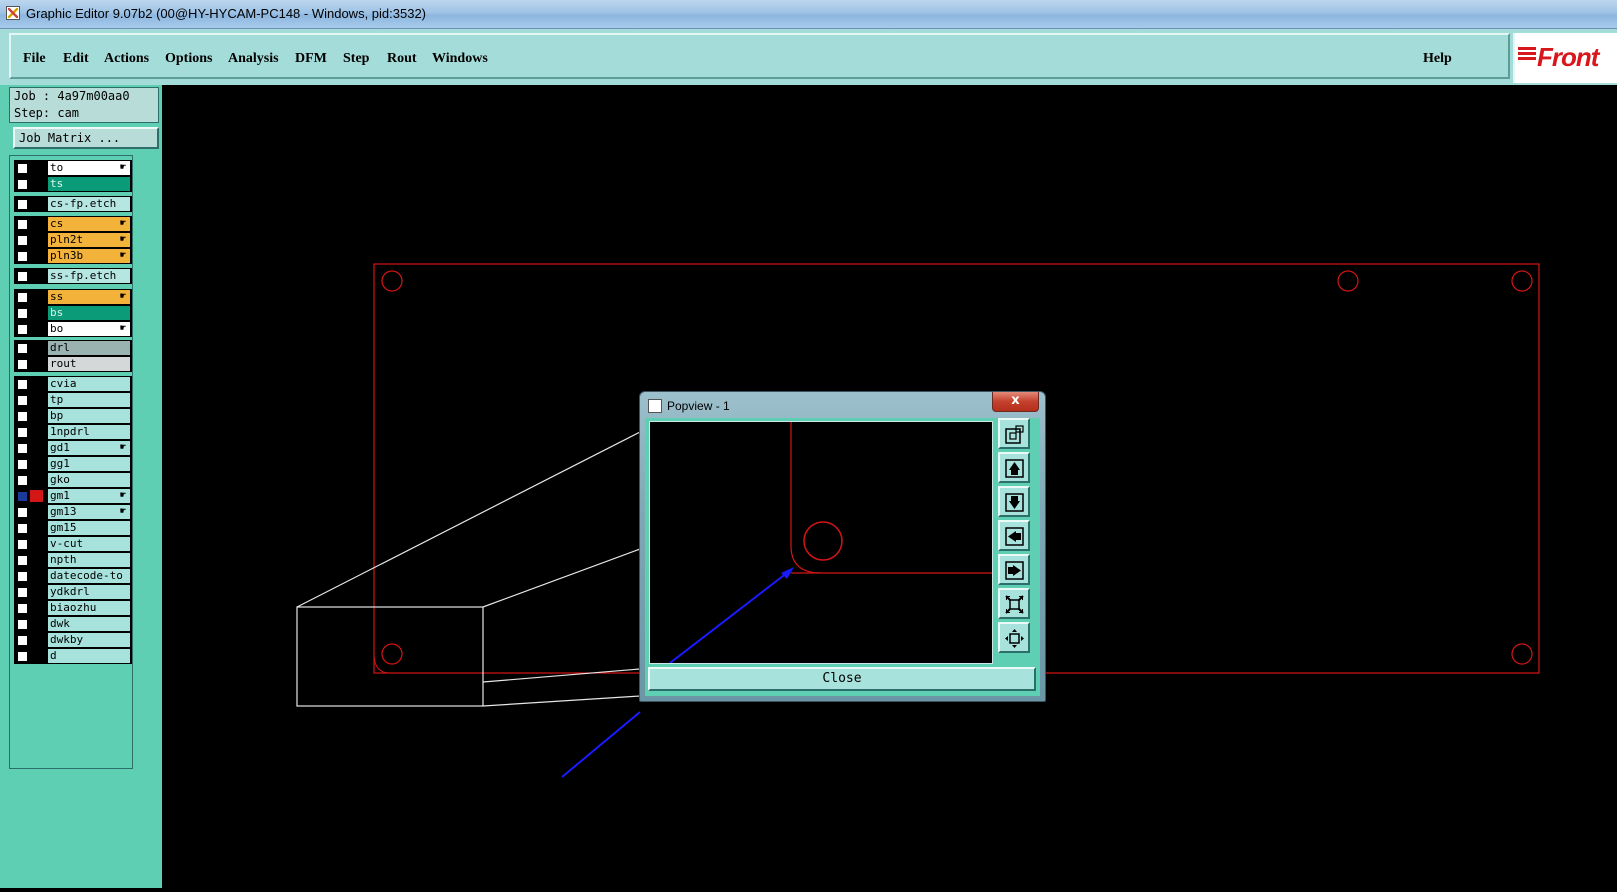 This screenshot has width=1617, height=892. What do you see at coordinates (89, 544) in the screenshot?
I see `layer-name: v-cut` at bounding box center [89, 544].